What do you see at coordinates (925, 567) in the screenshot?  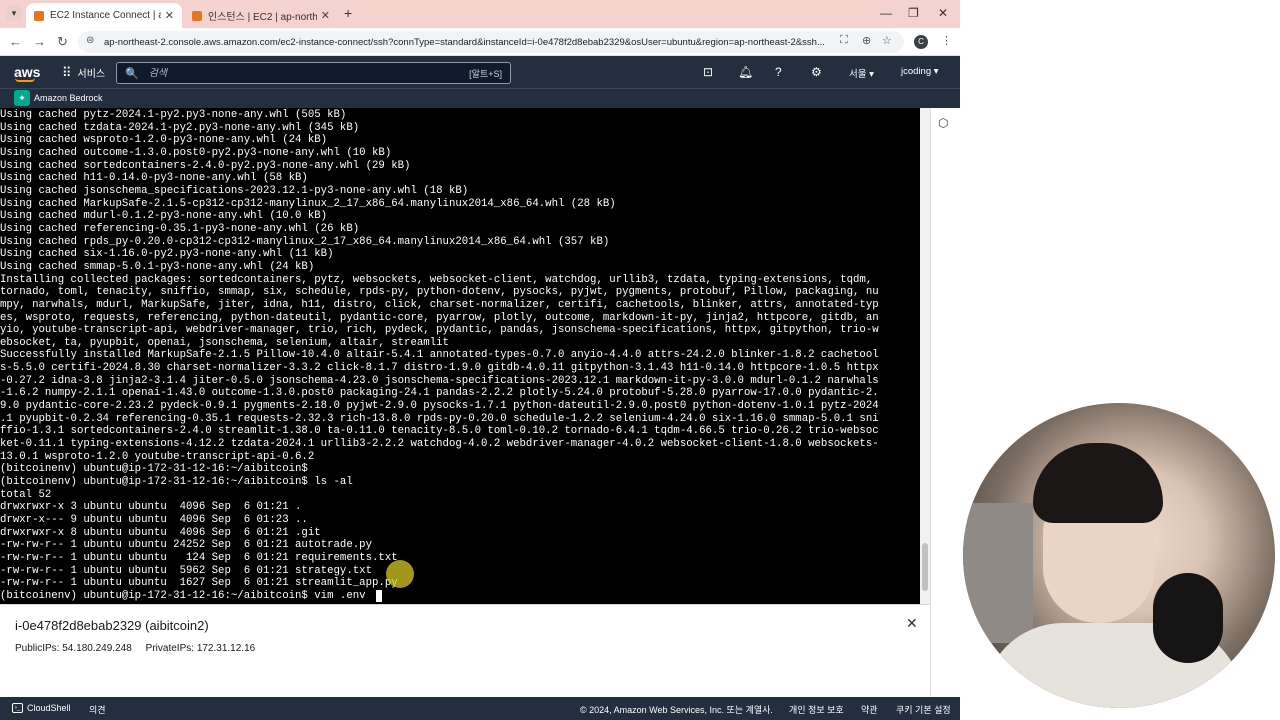 I see `terminal-scrollbar-thumb` at bounding box center [925, 567].